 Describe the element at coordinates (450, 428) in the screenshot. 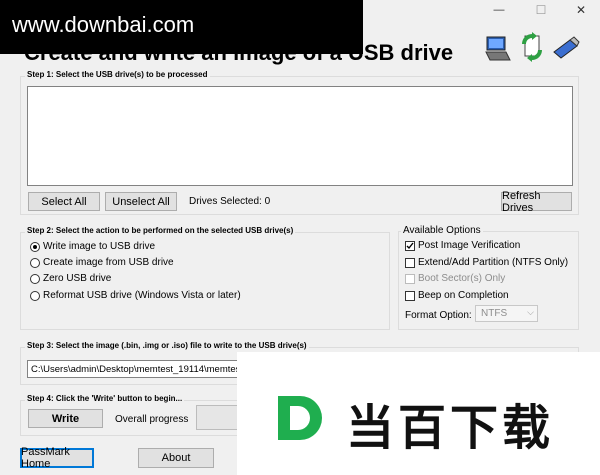

I see `watermark-chinese-text: 当百下载` at that location.